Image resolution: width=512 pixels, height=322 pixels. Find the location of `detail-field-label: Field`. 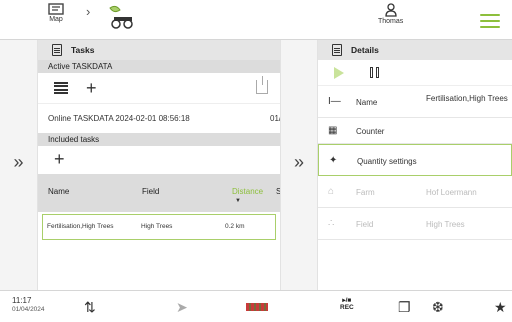

detail-field-label: Field is located at coordinates (365, 224).